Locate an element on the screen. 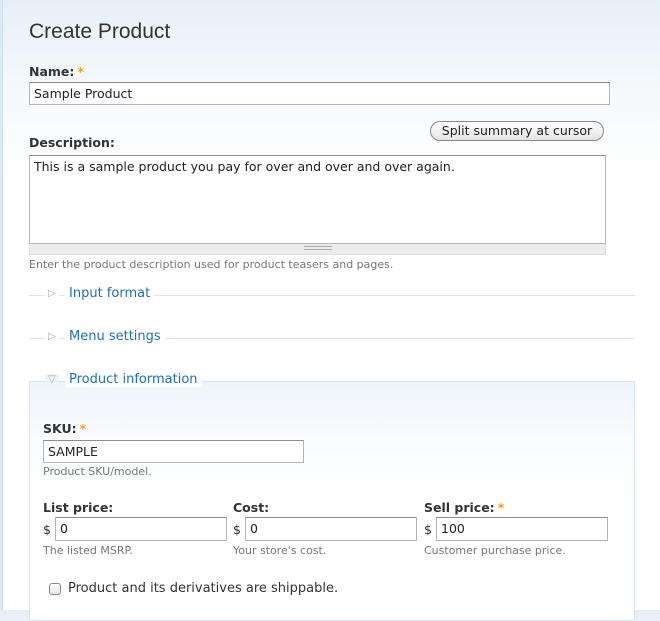 The image size is (660, 621). name-label: Name: * is located at coordinates (56, 71).